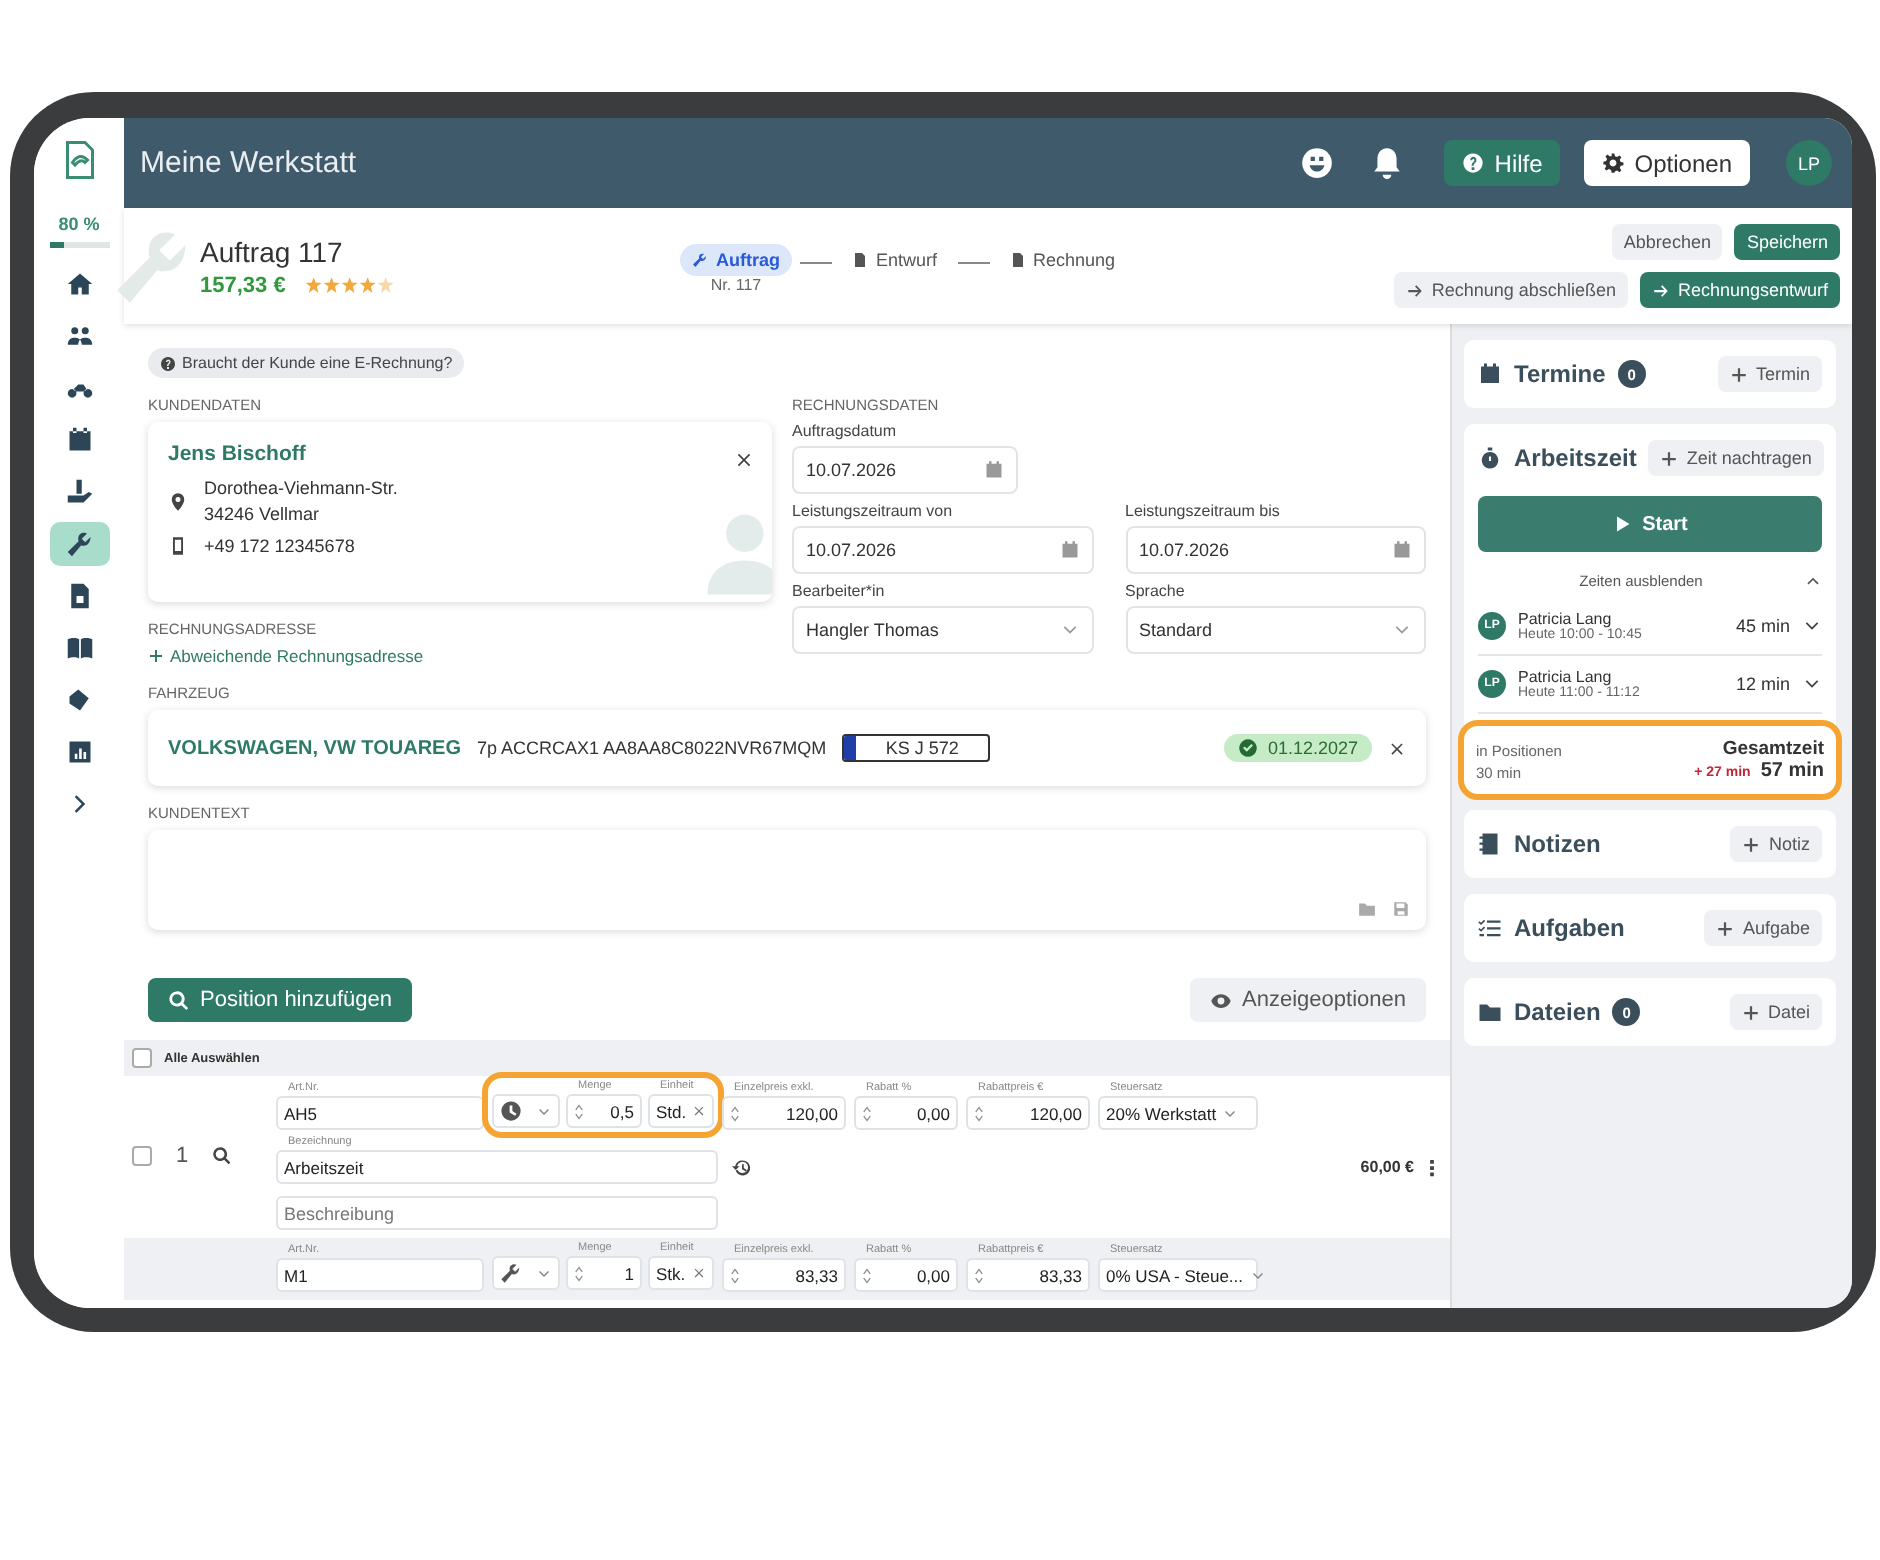  What do you see at coordinates (314, 748) in the screenshot?
I see `vehicle-name: VOLKSWAGEN, VW TOUAREG` at bounding box center [314, 748].